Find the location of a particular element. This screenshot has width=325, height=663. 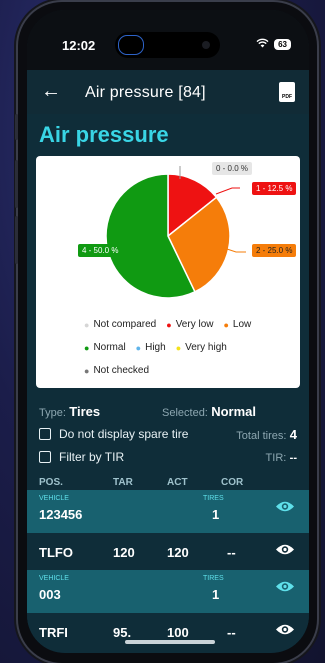

vehicle-number: 123456 is located at coordinates (61, 514).